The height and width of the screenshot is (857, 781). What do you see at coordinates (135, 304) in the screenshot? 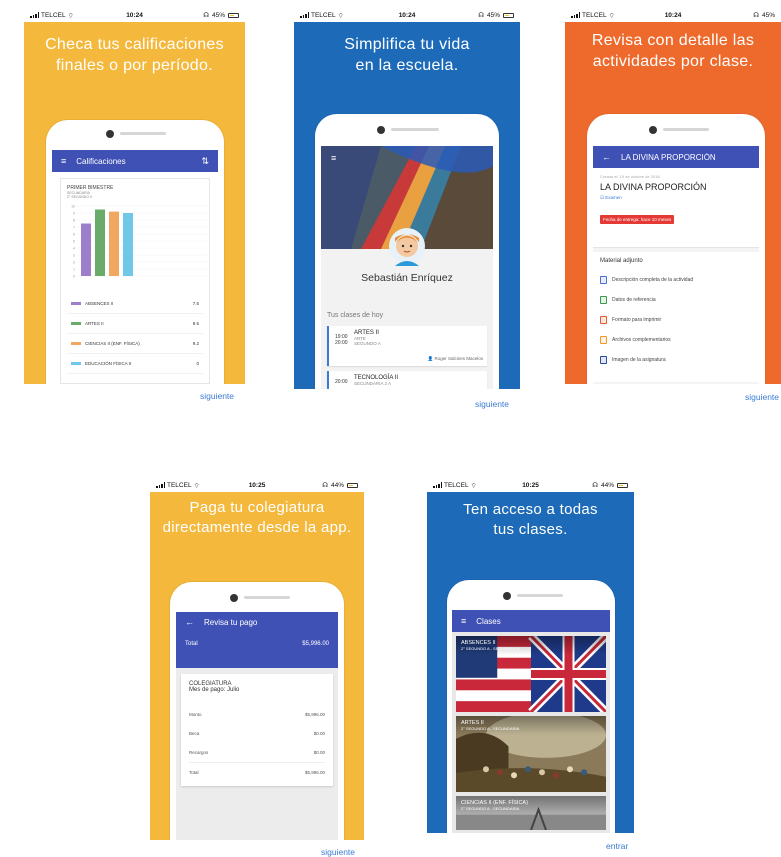
I see `grade-row: ABSENCES II 7.5` at bounding box center [135, 304].